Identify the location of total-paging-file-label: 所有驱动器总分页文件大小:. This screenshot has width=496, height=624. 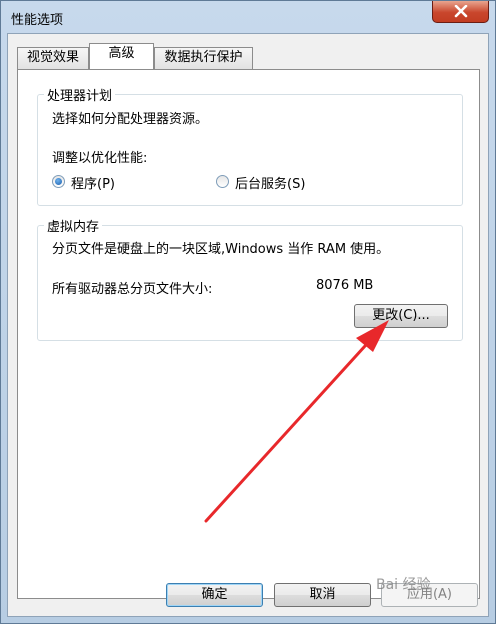
(132, 289).